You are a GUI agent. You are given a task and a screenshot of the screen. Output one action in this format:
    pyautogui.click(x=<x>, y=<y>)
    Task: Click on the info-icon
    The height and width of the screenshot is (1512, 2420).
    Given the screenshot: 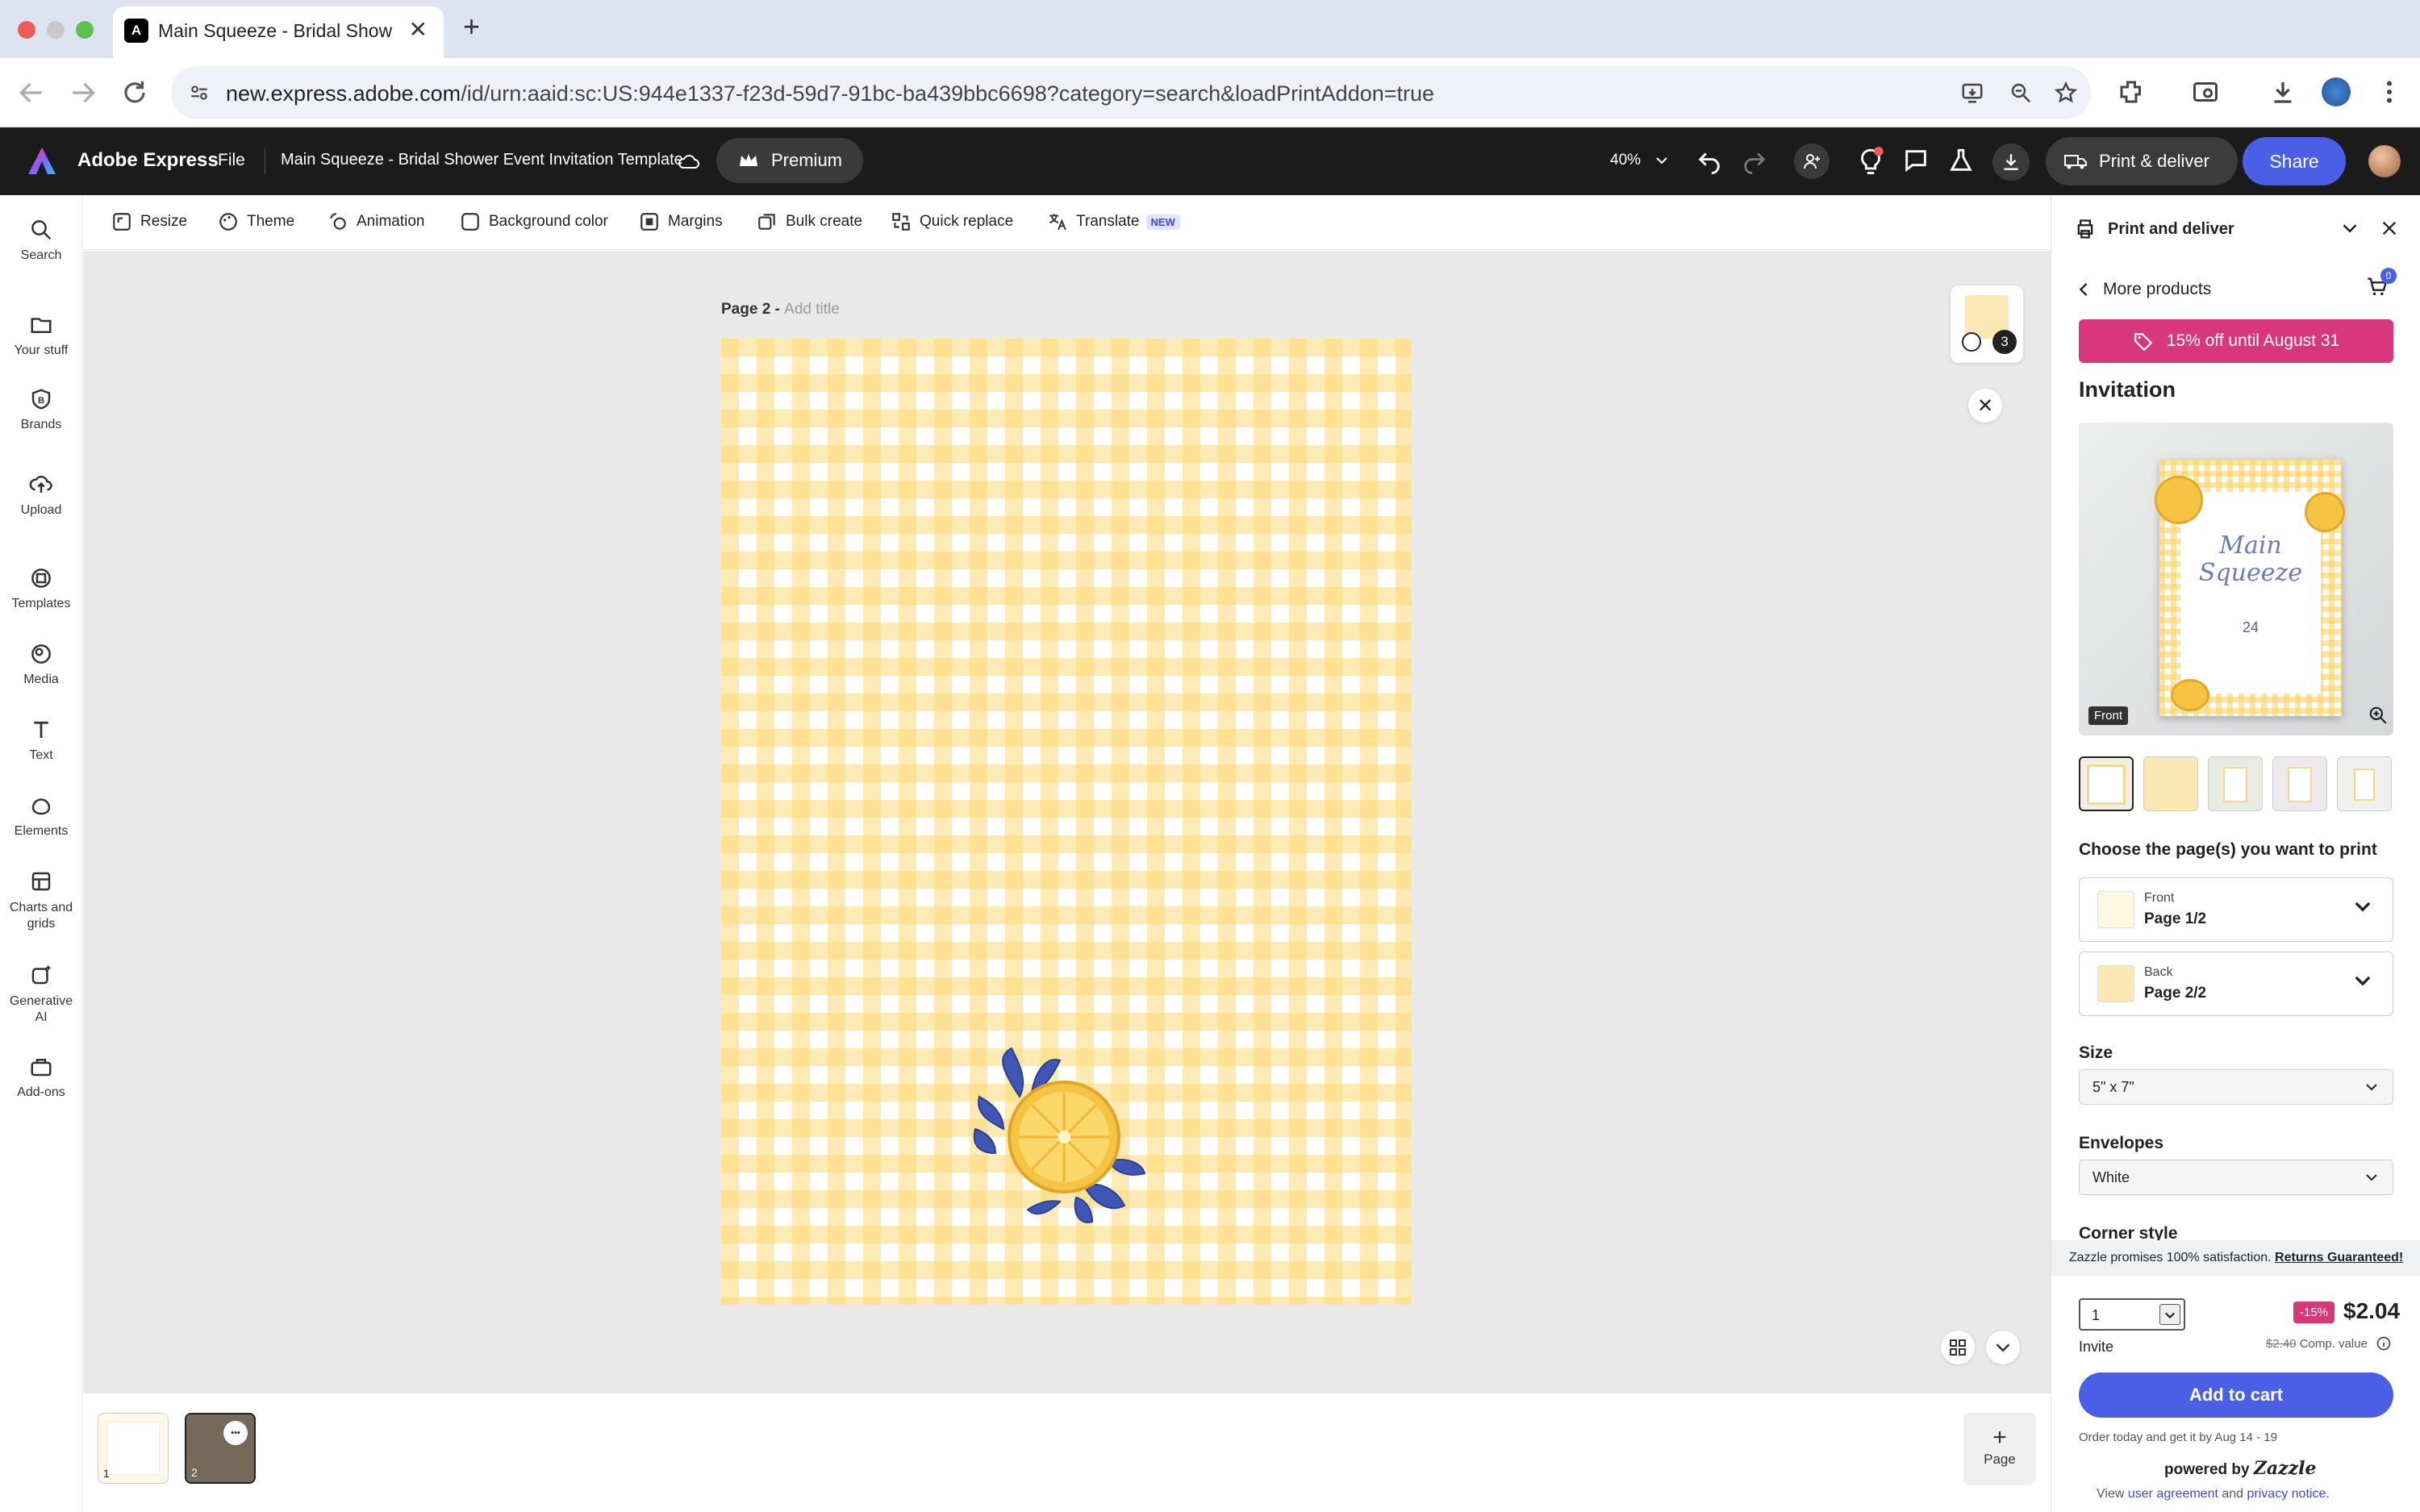 What is the action you would take?
    pyautogui.click(x=2384, y=1343)
    